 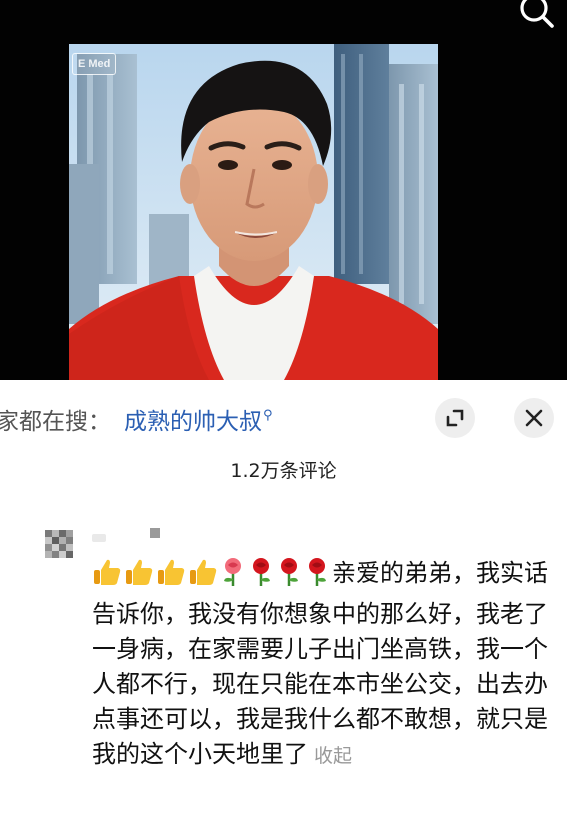 I want to click on suggested-search-link: 成熟的帅大叔⚲, so click(x=198, y=419).